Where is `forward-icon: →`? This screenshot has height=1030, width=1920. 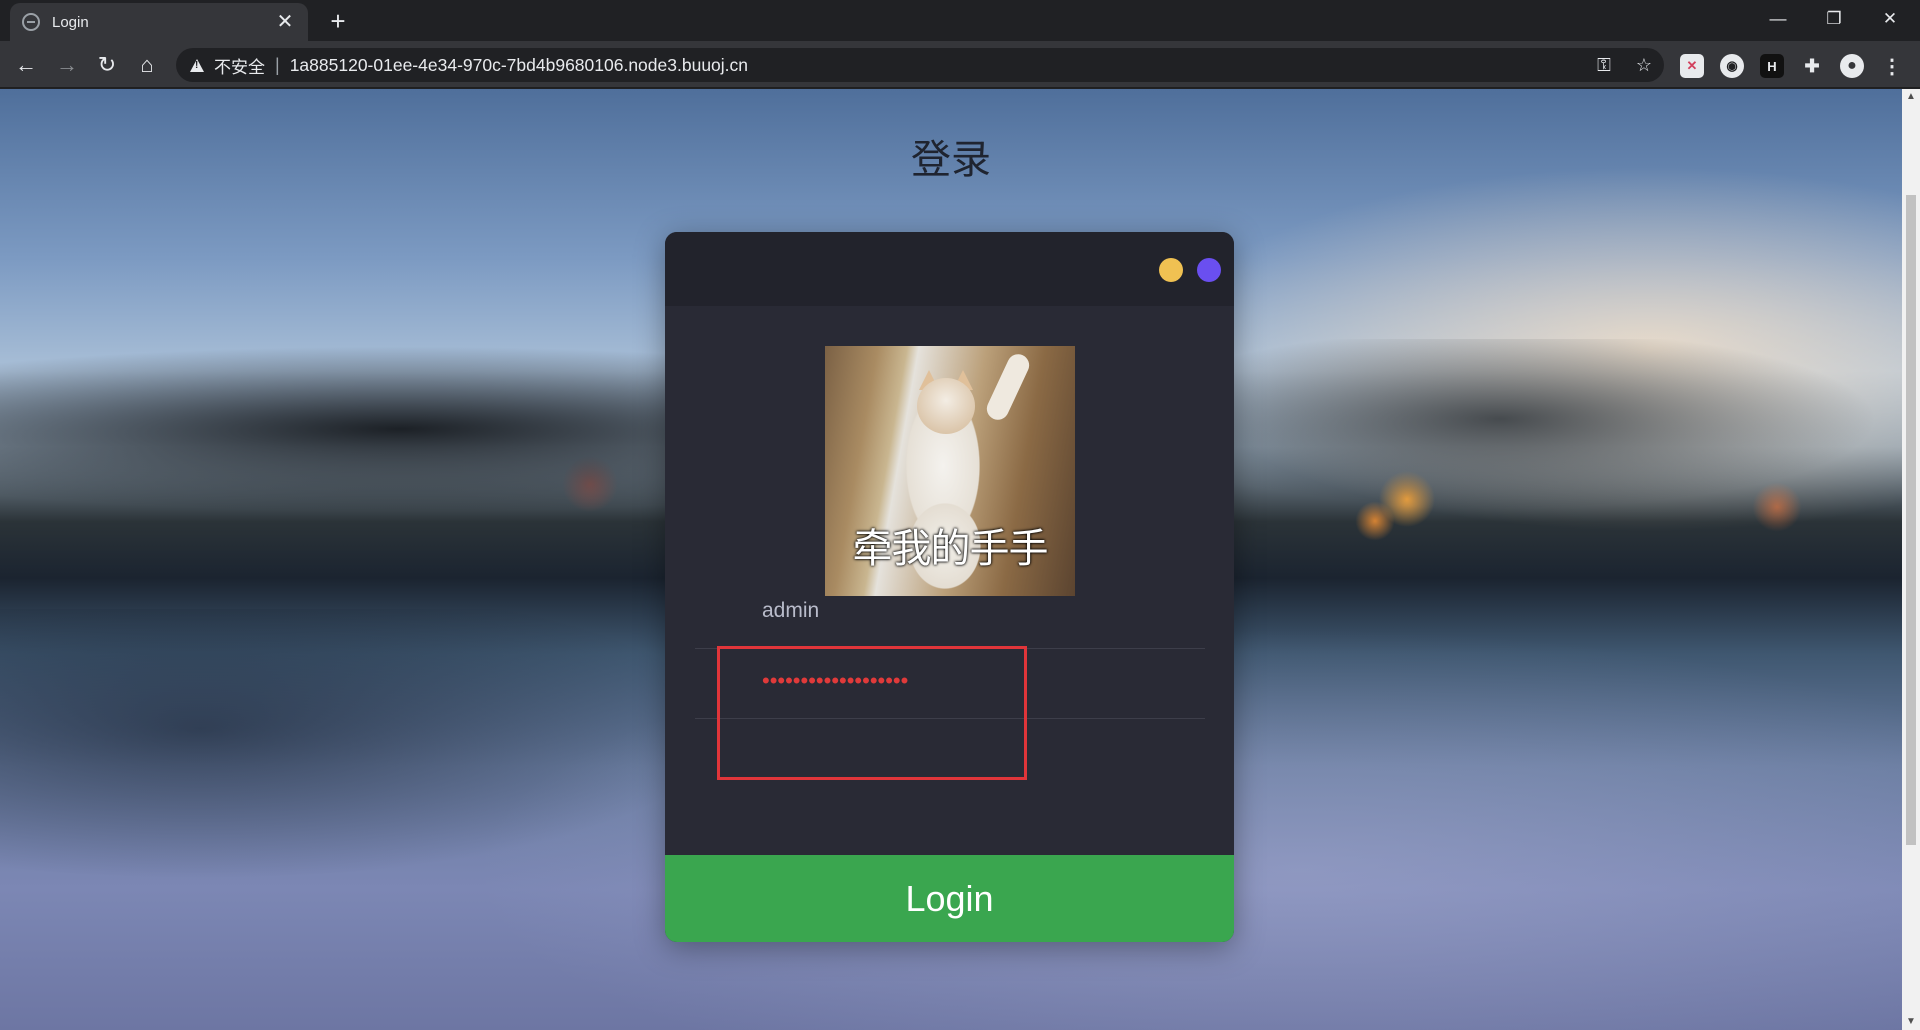
forward-icon: → is located at coordinates (67, 65).